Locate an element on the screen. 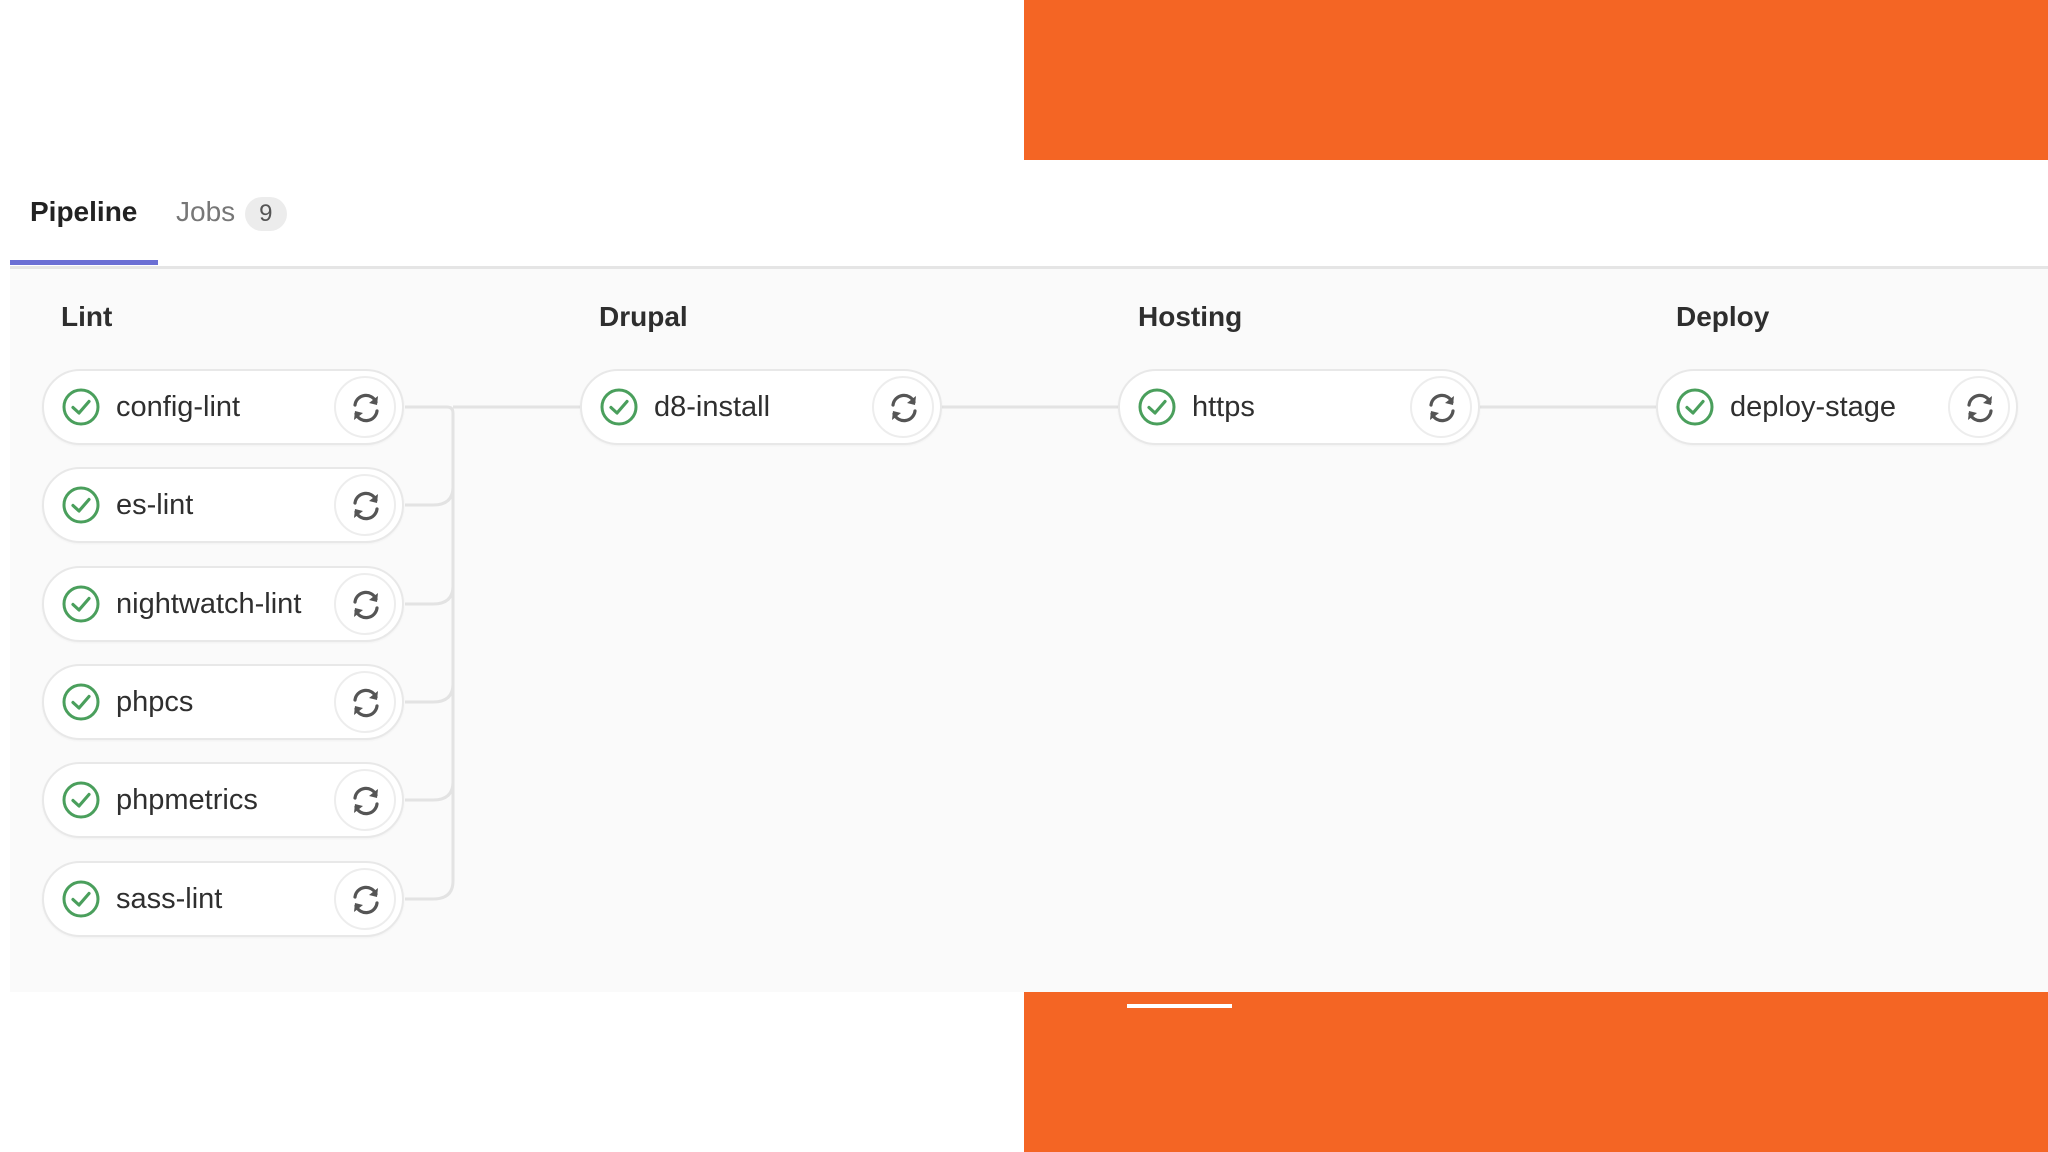 Image resolution: width=2048 pixels, height=1152 pixels. tab-pipeline-label: Pipeline is located at coordinates (84, 211).